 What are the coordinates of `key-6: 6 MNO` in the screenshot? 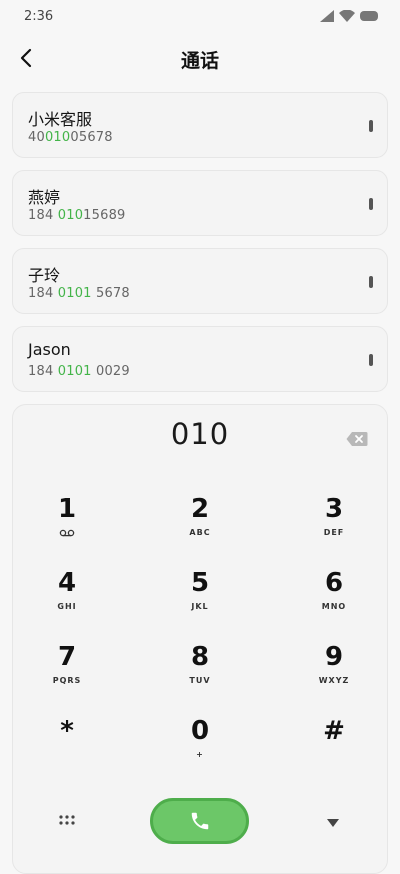 It's located at (334, 599).